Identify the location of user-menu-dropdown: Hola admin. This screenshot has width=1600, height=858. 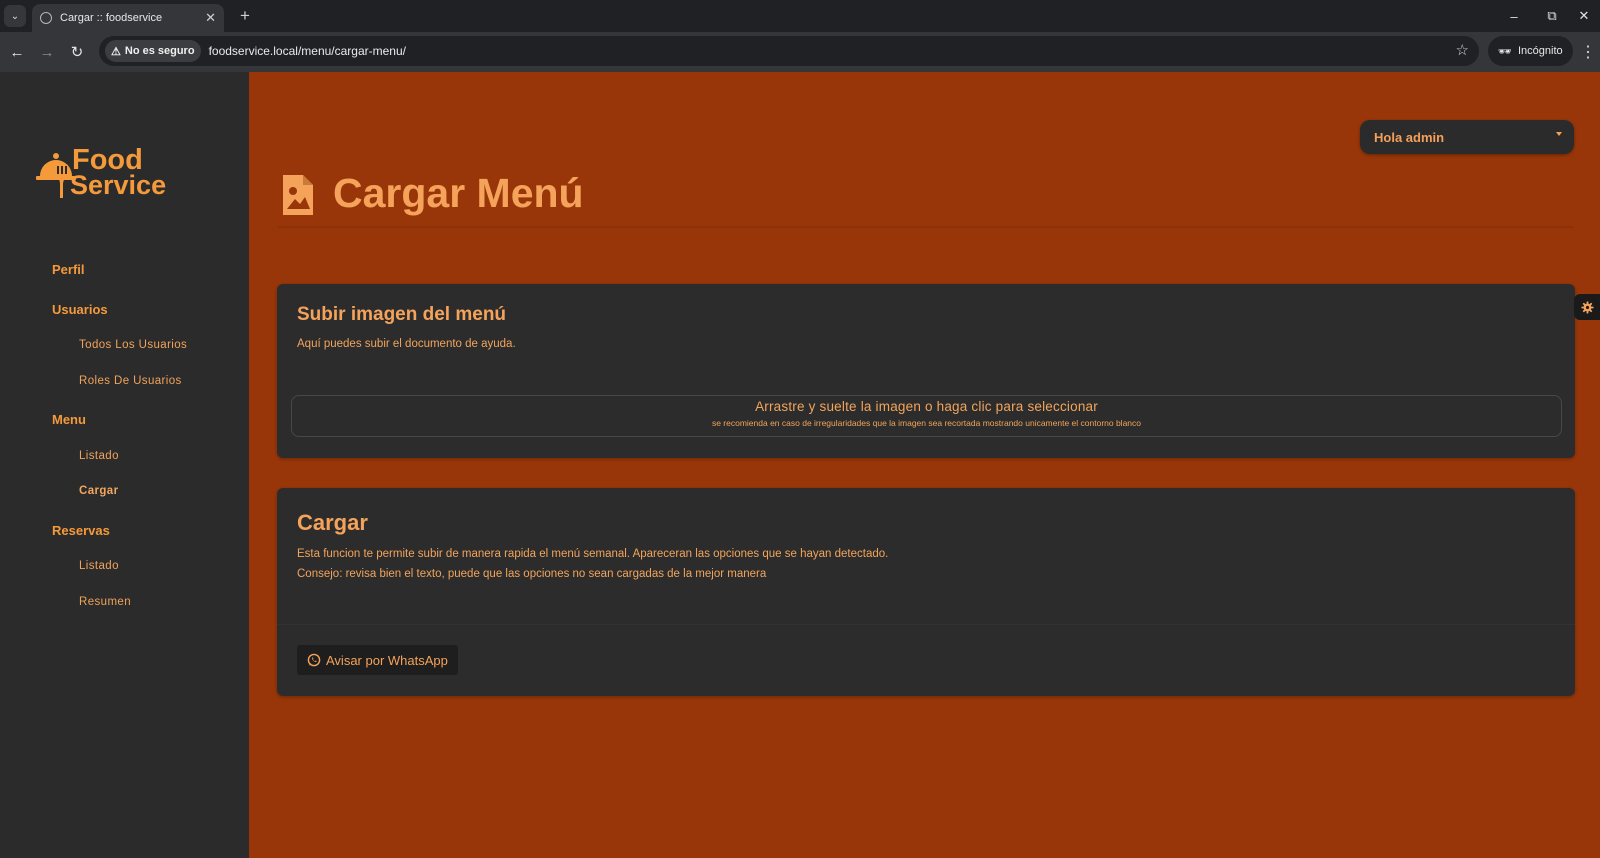
(1467, 137).